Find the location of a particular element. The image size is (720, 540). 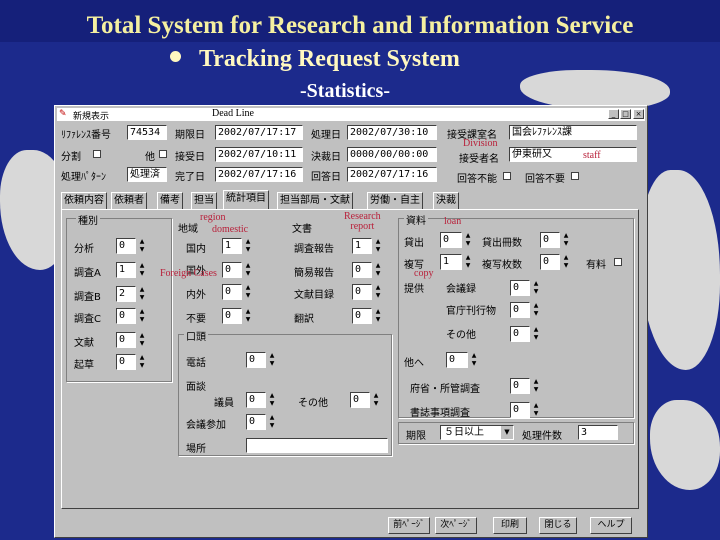

reply-date-label: 回答日 is located at coordinates (326, 177).